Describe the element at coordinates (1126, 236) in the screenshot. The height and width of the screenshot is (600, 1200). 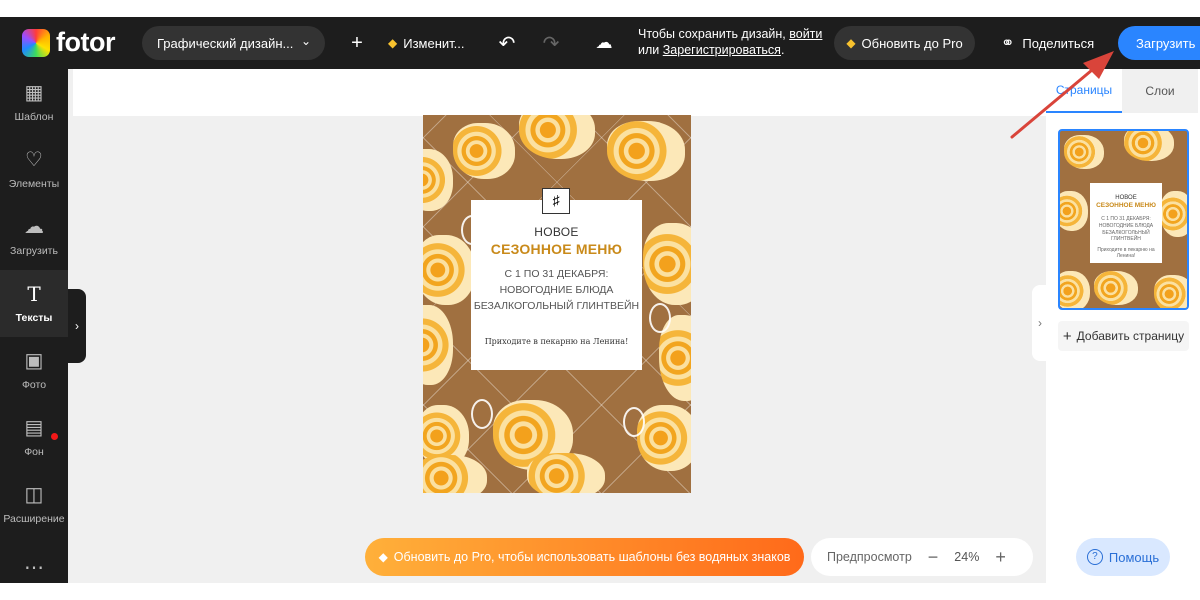
I see `thumb-line-drink: БЕЗАЛКОГОЛЬНЫЙ ГЛИНТВЕЙН` at that location.